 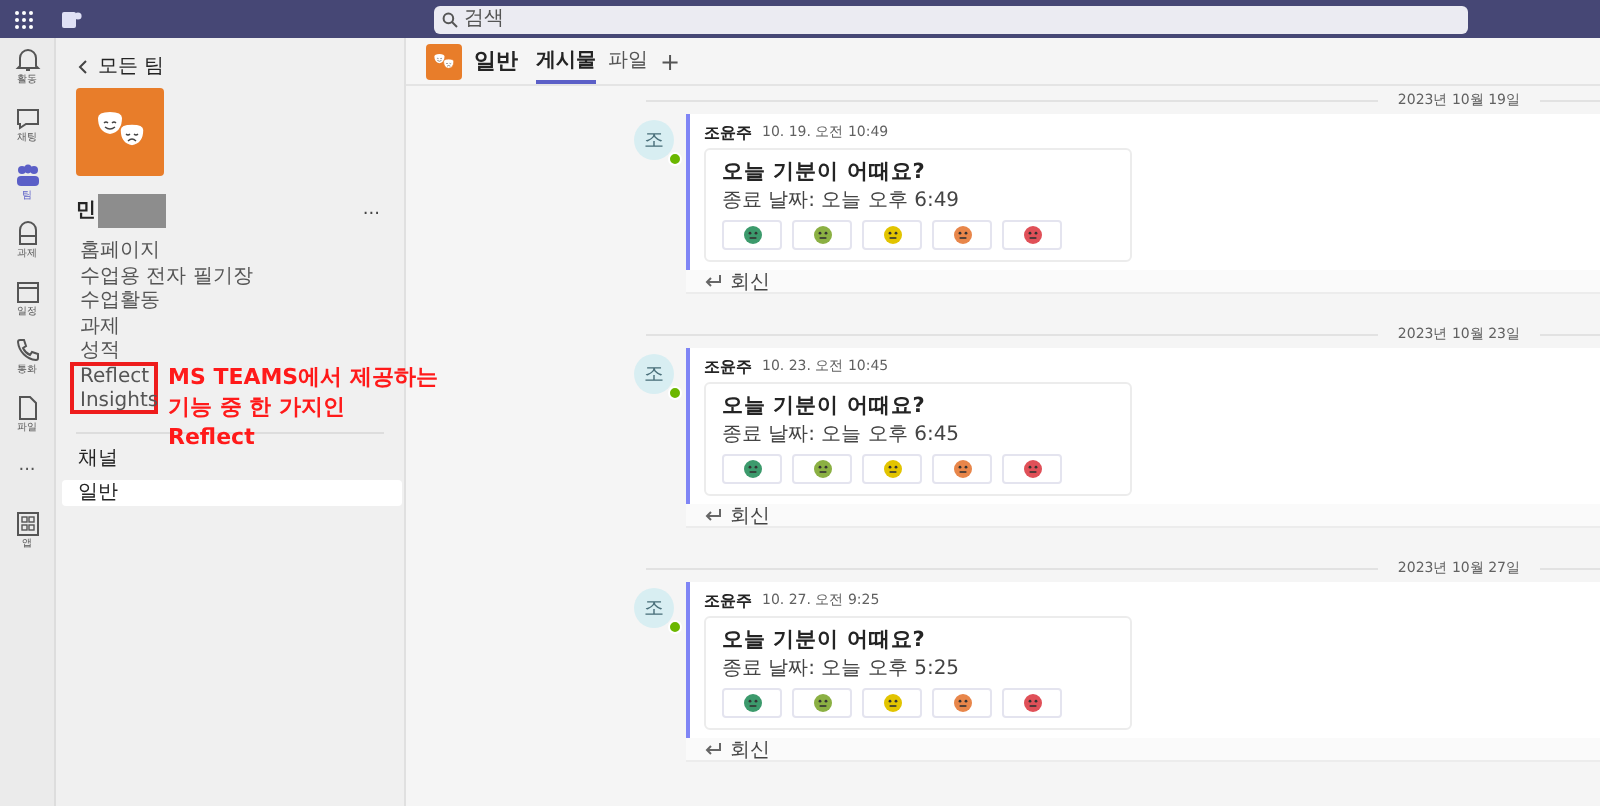 I want to click on back-link: 모든 팀, so click(x=241, y=66).